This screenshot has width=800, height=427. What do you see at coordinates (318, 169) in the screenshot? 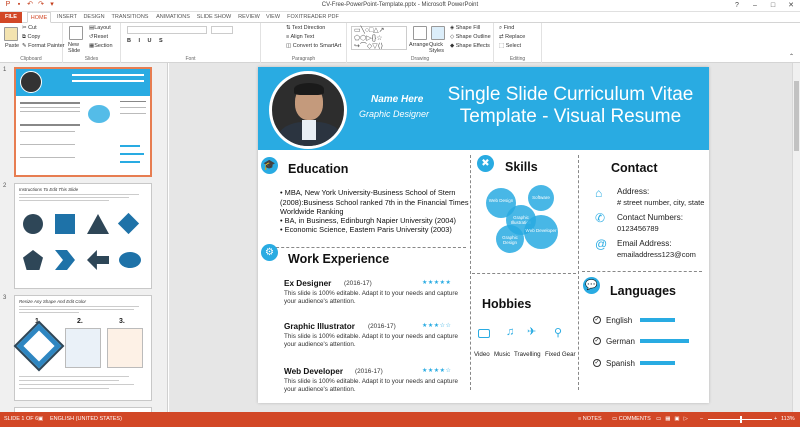
I see `education-heading: Education` at bounding box center [318, 169].